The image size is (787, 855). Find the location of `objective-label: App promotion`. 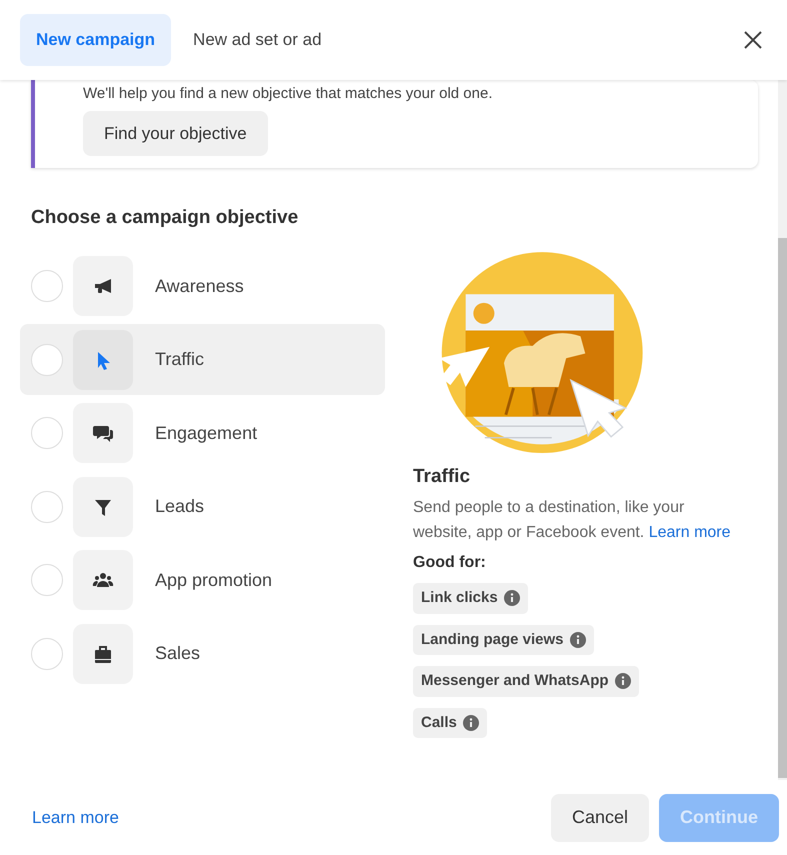

objective-label: App promotion is located at coordinates (213, 580).